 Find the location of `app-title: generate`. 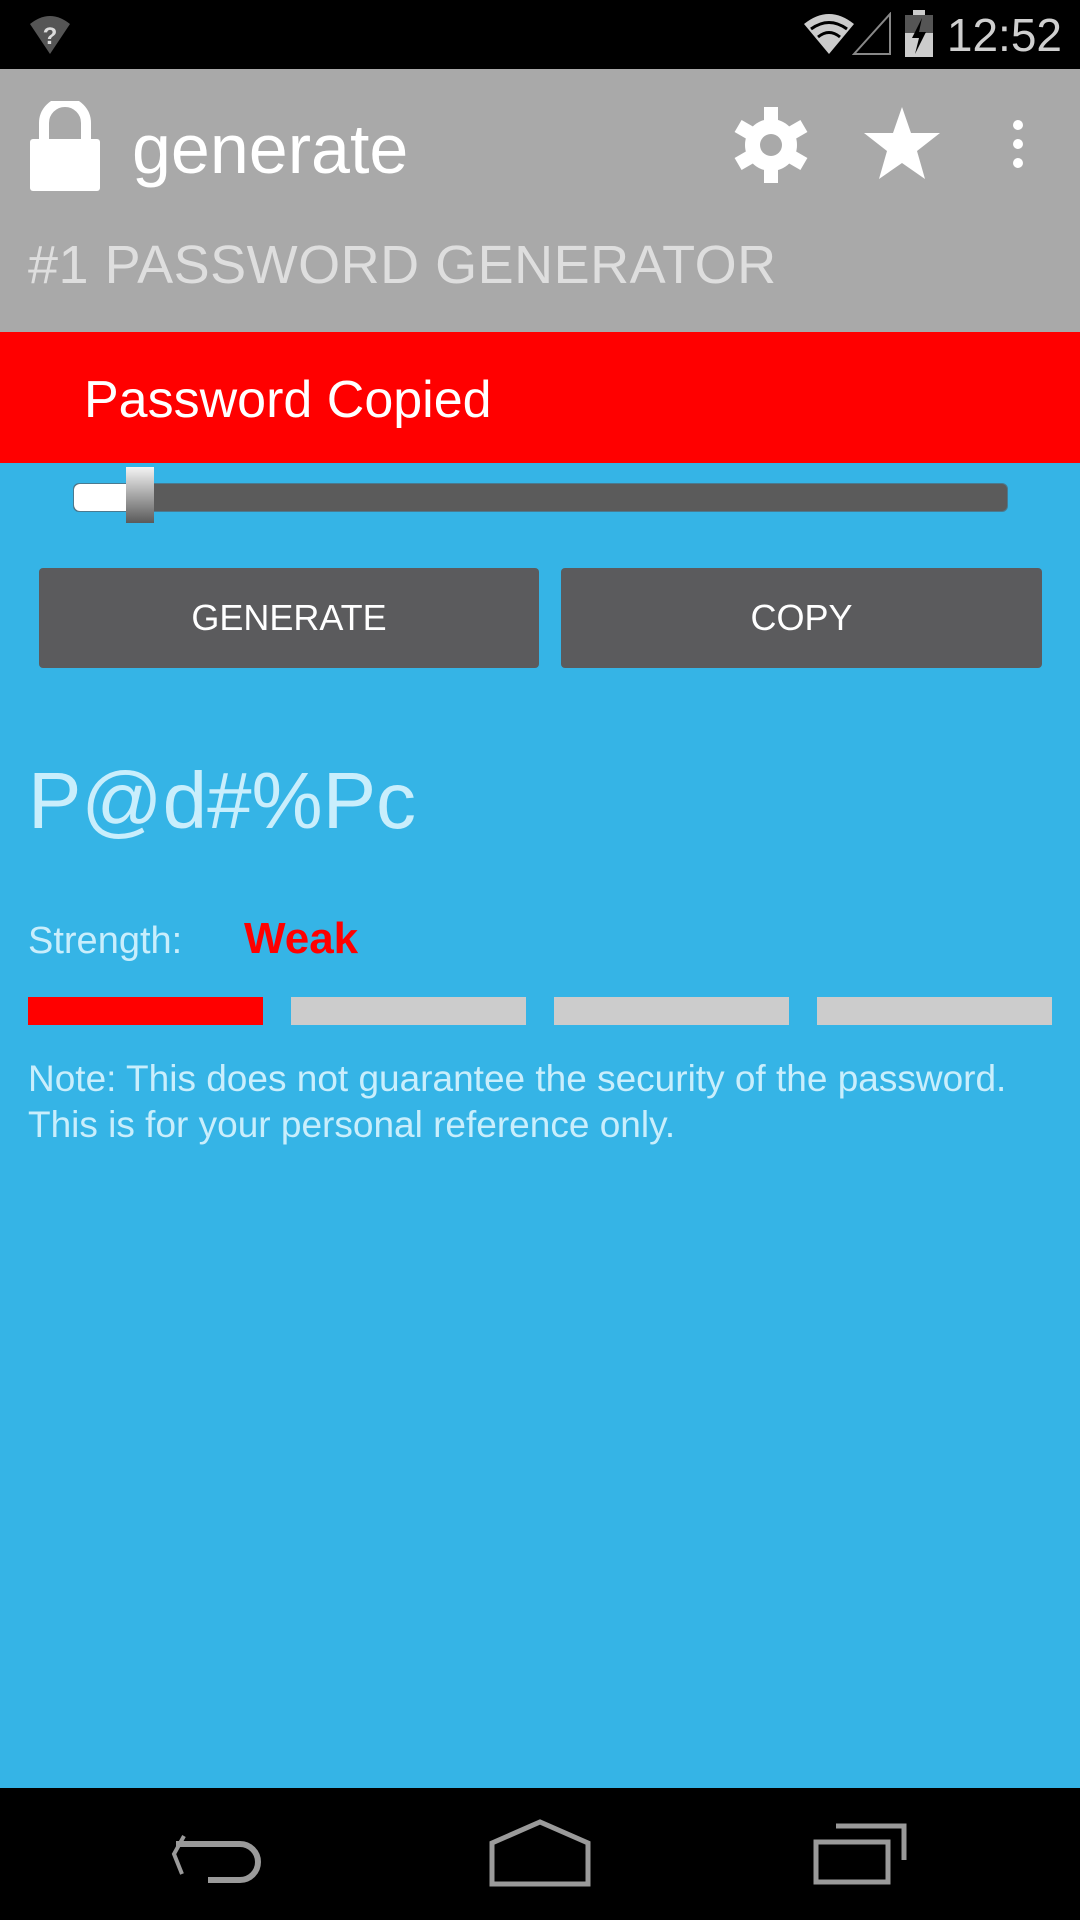

app-title: generate is located at coordinates (270, 149).